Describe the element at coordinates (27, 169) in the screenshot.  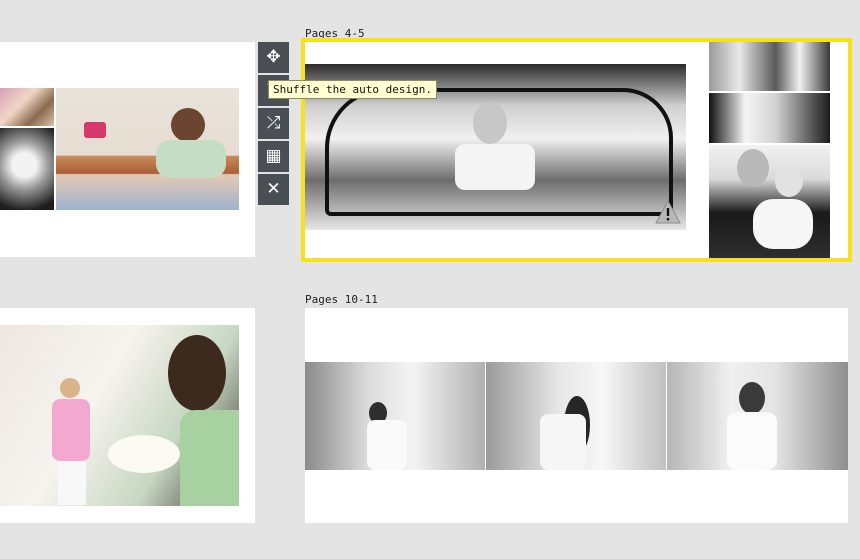
I see `photo-bride-bw` at that location.